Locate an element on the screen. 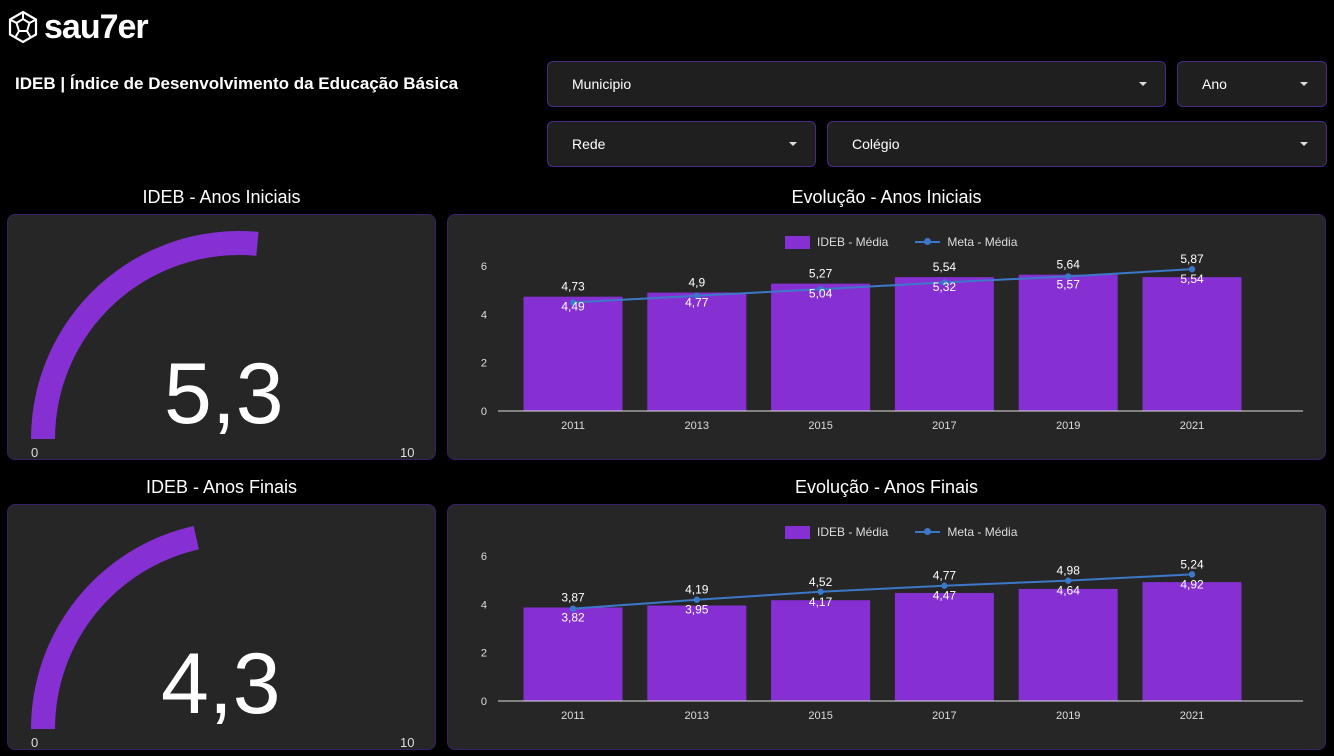  chart-finais-title: Evolução - Anos Finais is located at coordinates (886, 487).